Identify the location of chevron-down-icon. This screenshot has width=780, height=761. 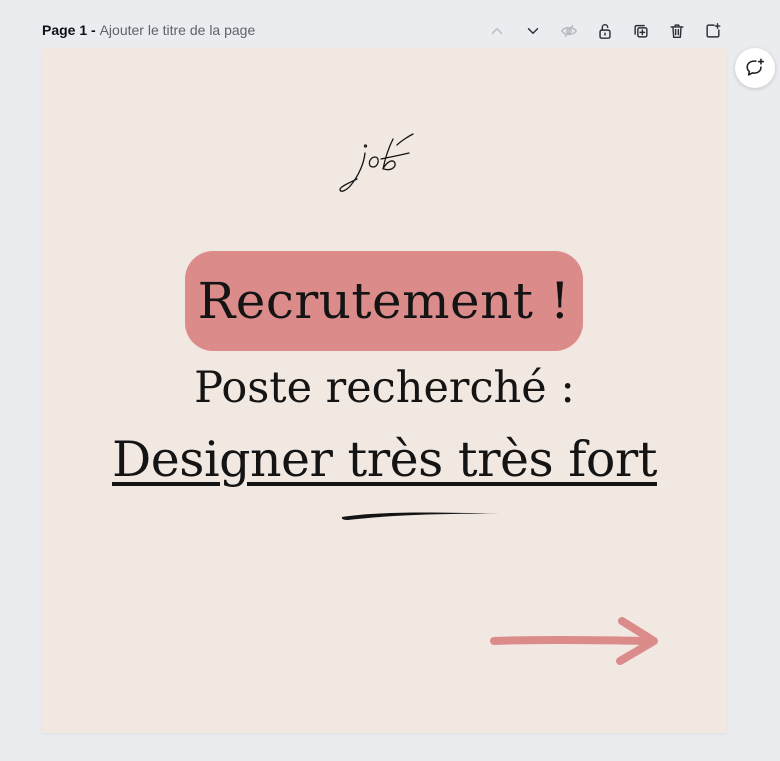
(533, 31).